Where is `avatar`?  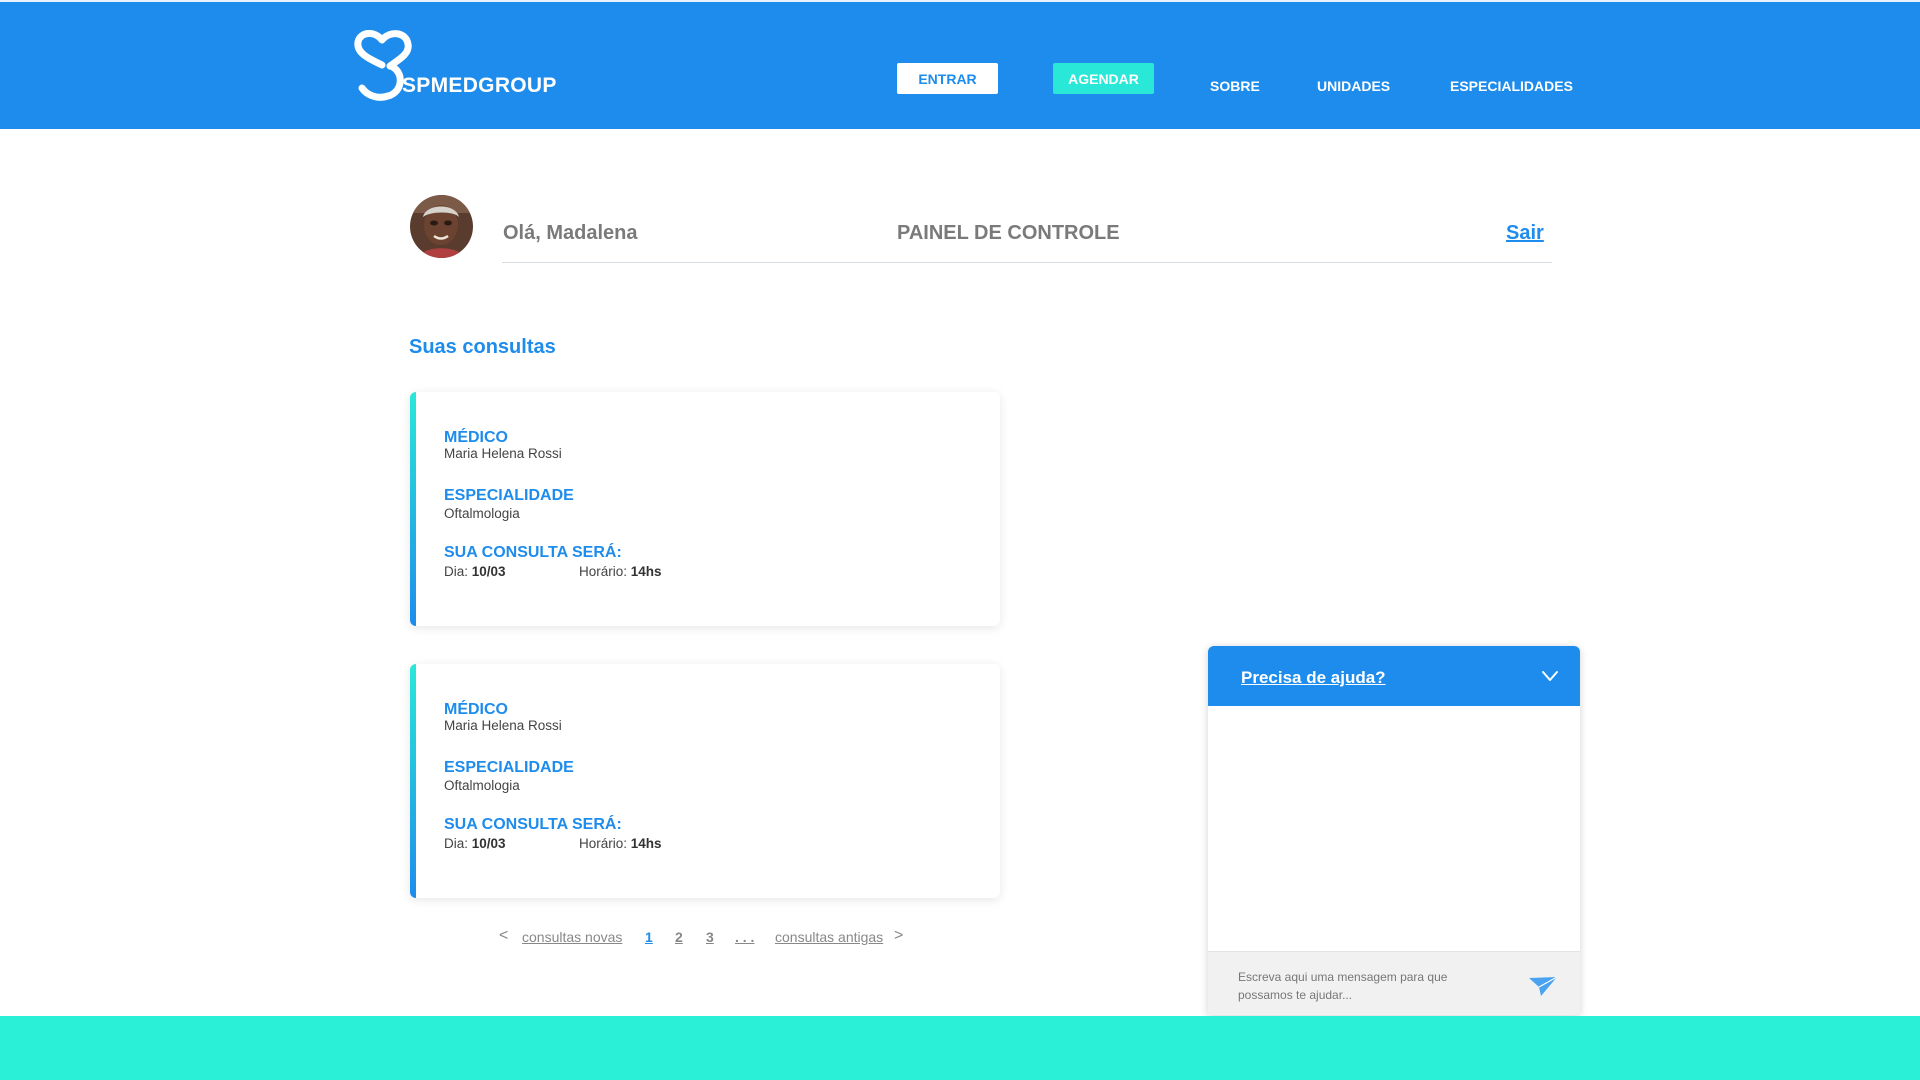
avatar is located at coordinates (441, 226).